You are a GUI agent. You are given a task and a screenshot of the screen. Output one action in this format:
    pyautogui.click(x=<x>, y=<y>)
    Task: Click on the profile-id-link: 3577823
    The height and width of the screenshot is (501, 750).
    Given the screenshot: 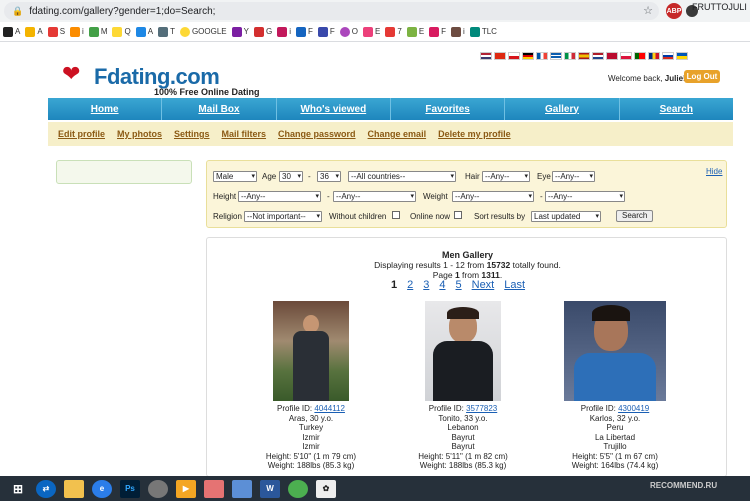 What is the action you would take?
    pyautogui.click(x=481, y=408)
    